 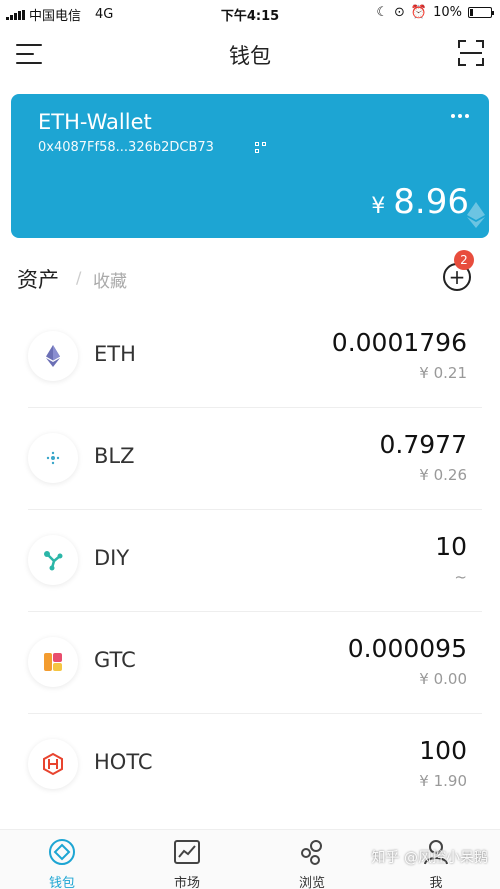 I want to click on token-value: ¥ 0.21, so click(x=443, y=373).